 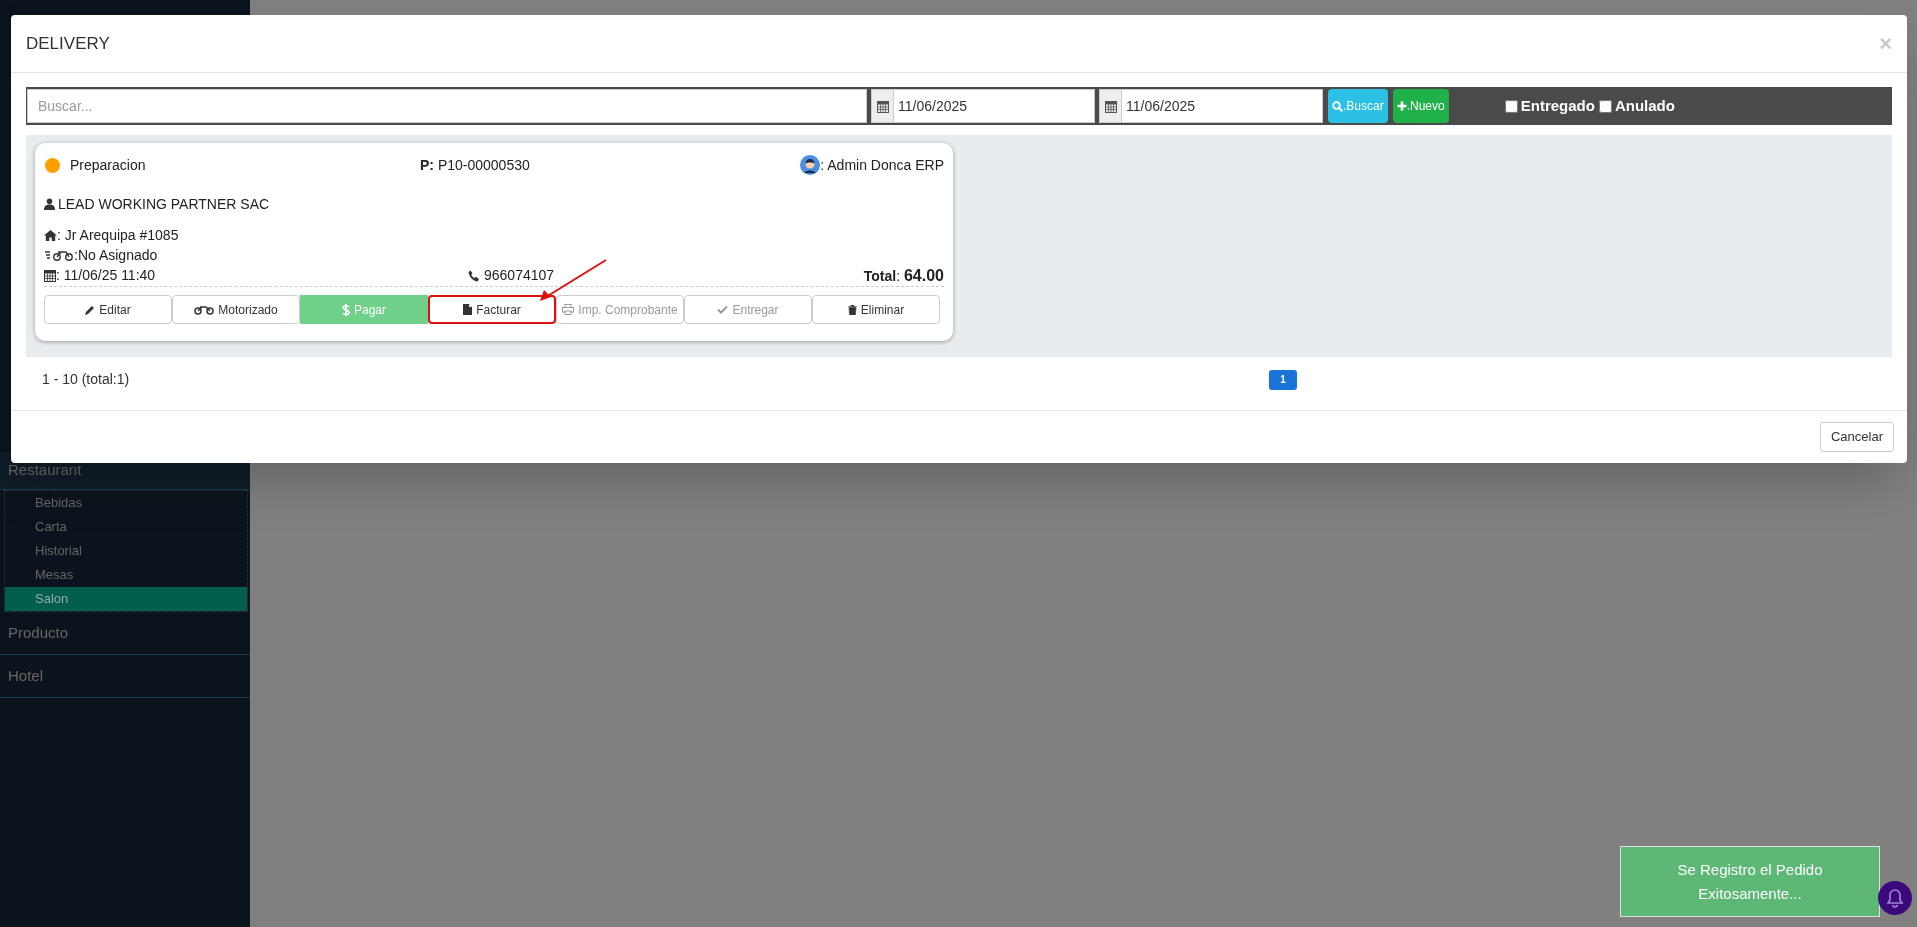 What do you see at coordinates (164, 204) in the screenshot?
I see `client-name: LEAD WORKING PARTNER SAC` at bounding box center [164, 204].